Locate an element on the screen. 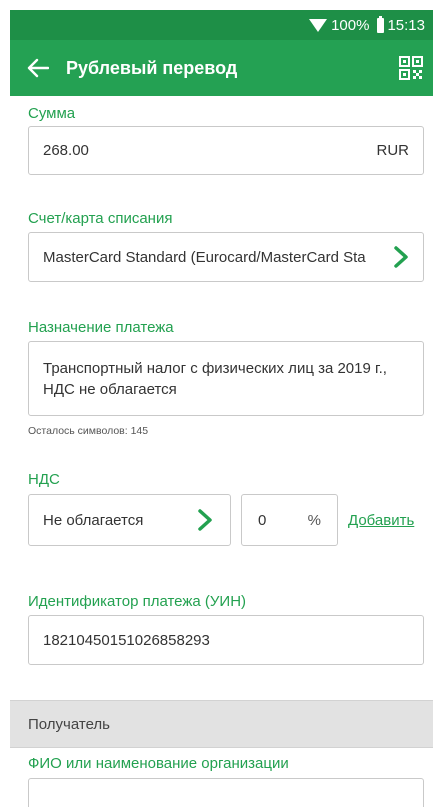 The height and width of the screenshot is (807, 433). app-bar: Рублевый перевод is located at coordinates (221, 68).